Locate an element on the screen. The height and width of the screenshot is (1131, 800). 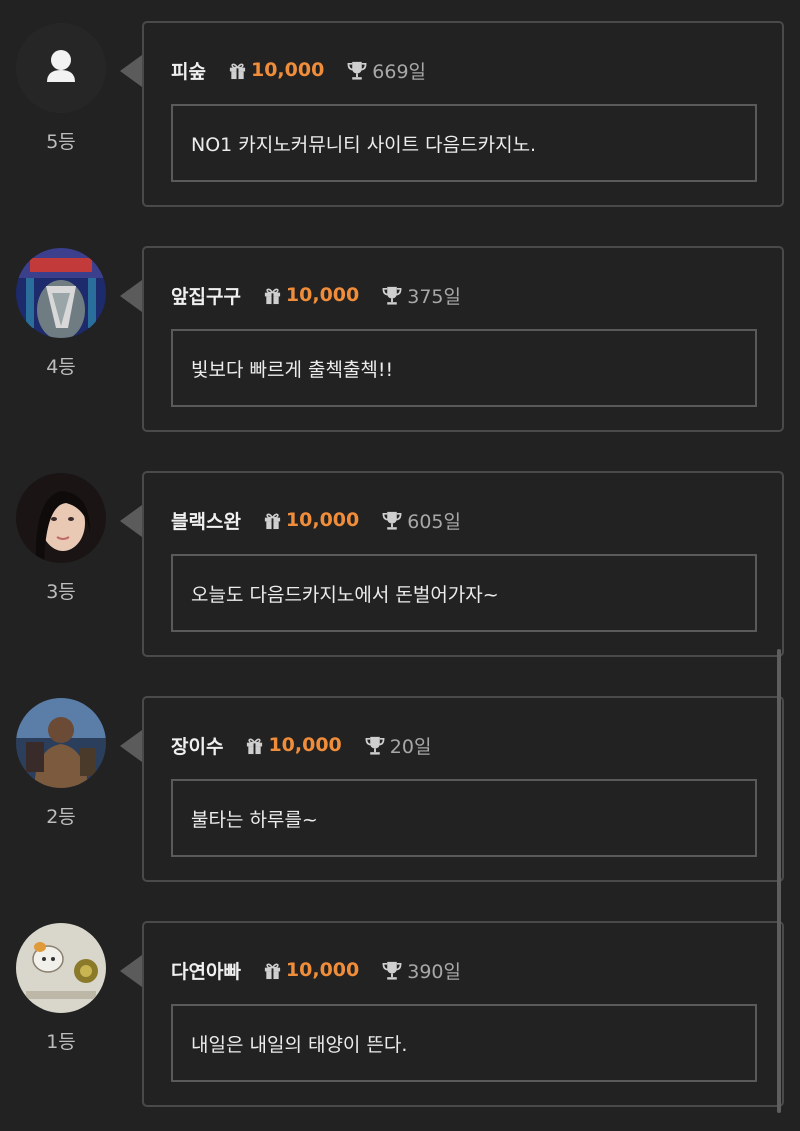
entry-meta: 피숲 10,000 669일 is located at coordinates (298, 70).